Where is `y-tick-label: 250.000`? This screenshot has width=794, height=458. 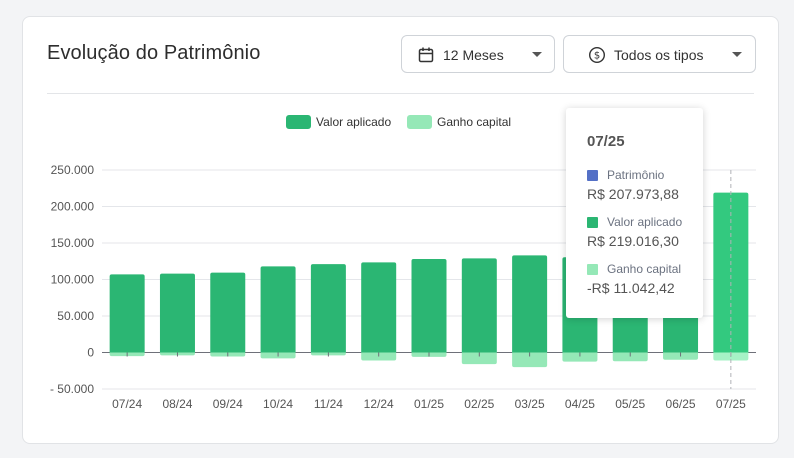
y-tick-label: 250.000 is located at coordinates (73, 170).